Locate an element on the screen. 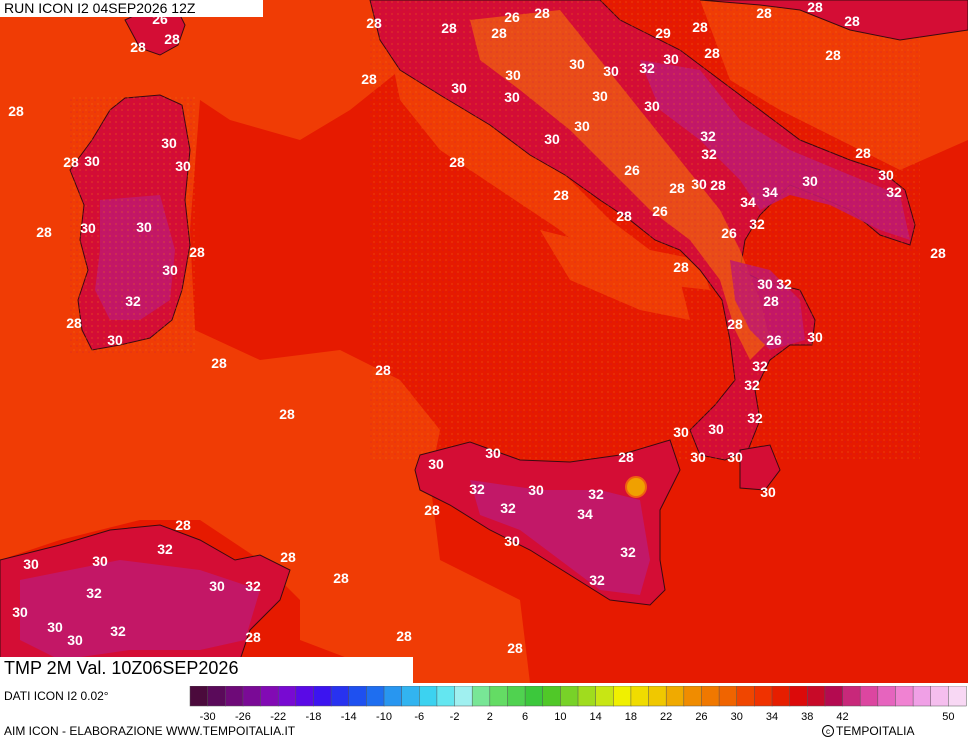 This screenshot has height=745, width=968. scale-tick-label: 2 is located at coordinates (490, 717).